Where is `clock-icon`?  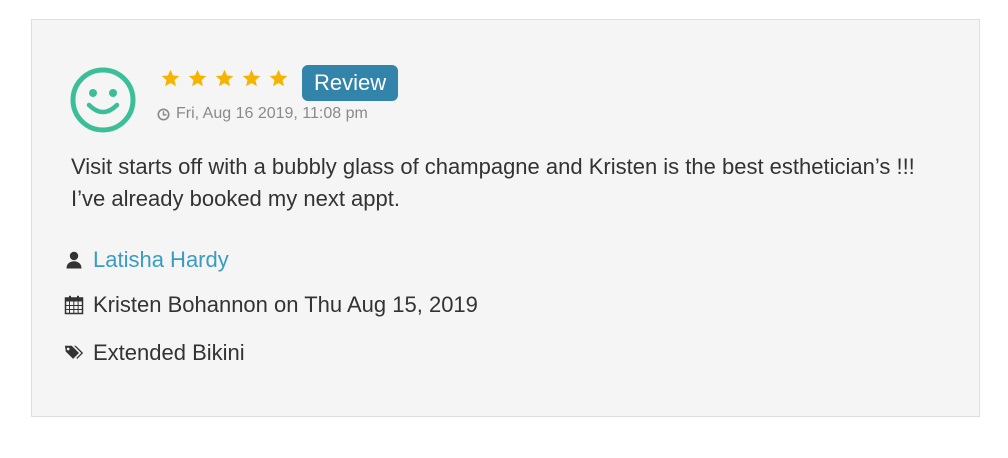
clock-icon is located at coordinates (163, 114).